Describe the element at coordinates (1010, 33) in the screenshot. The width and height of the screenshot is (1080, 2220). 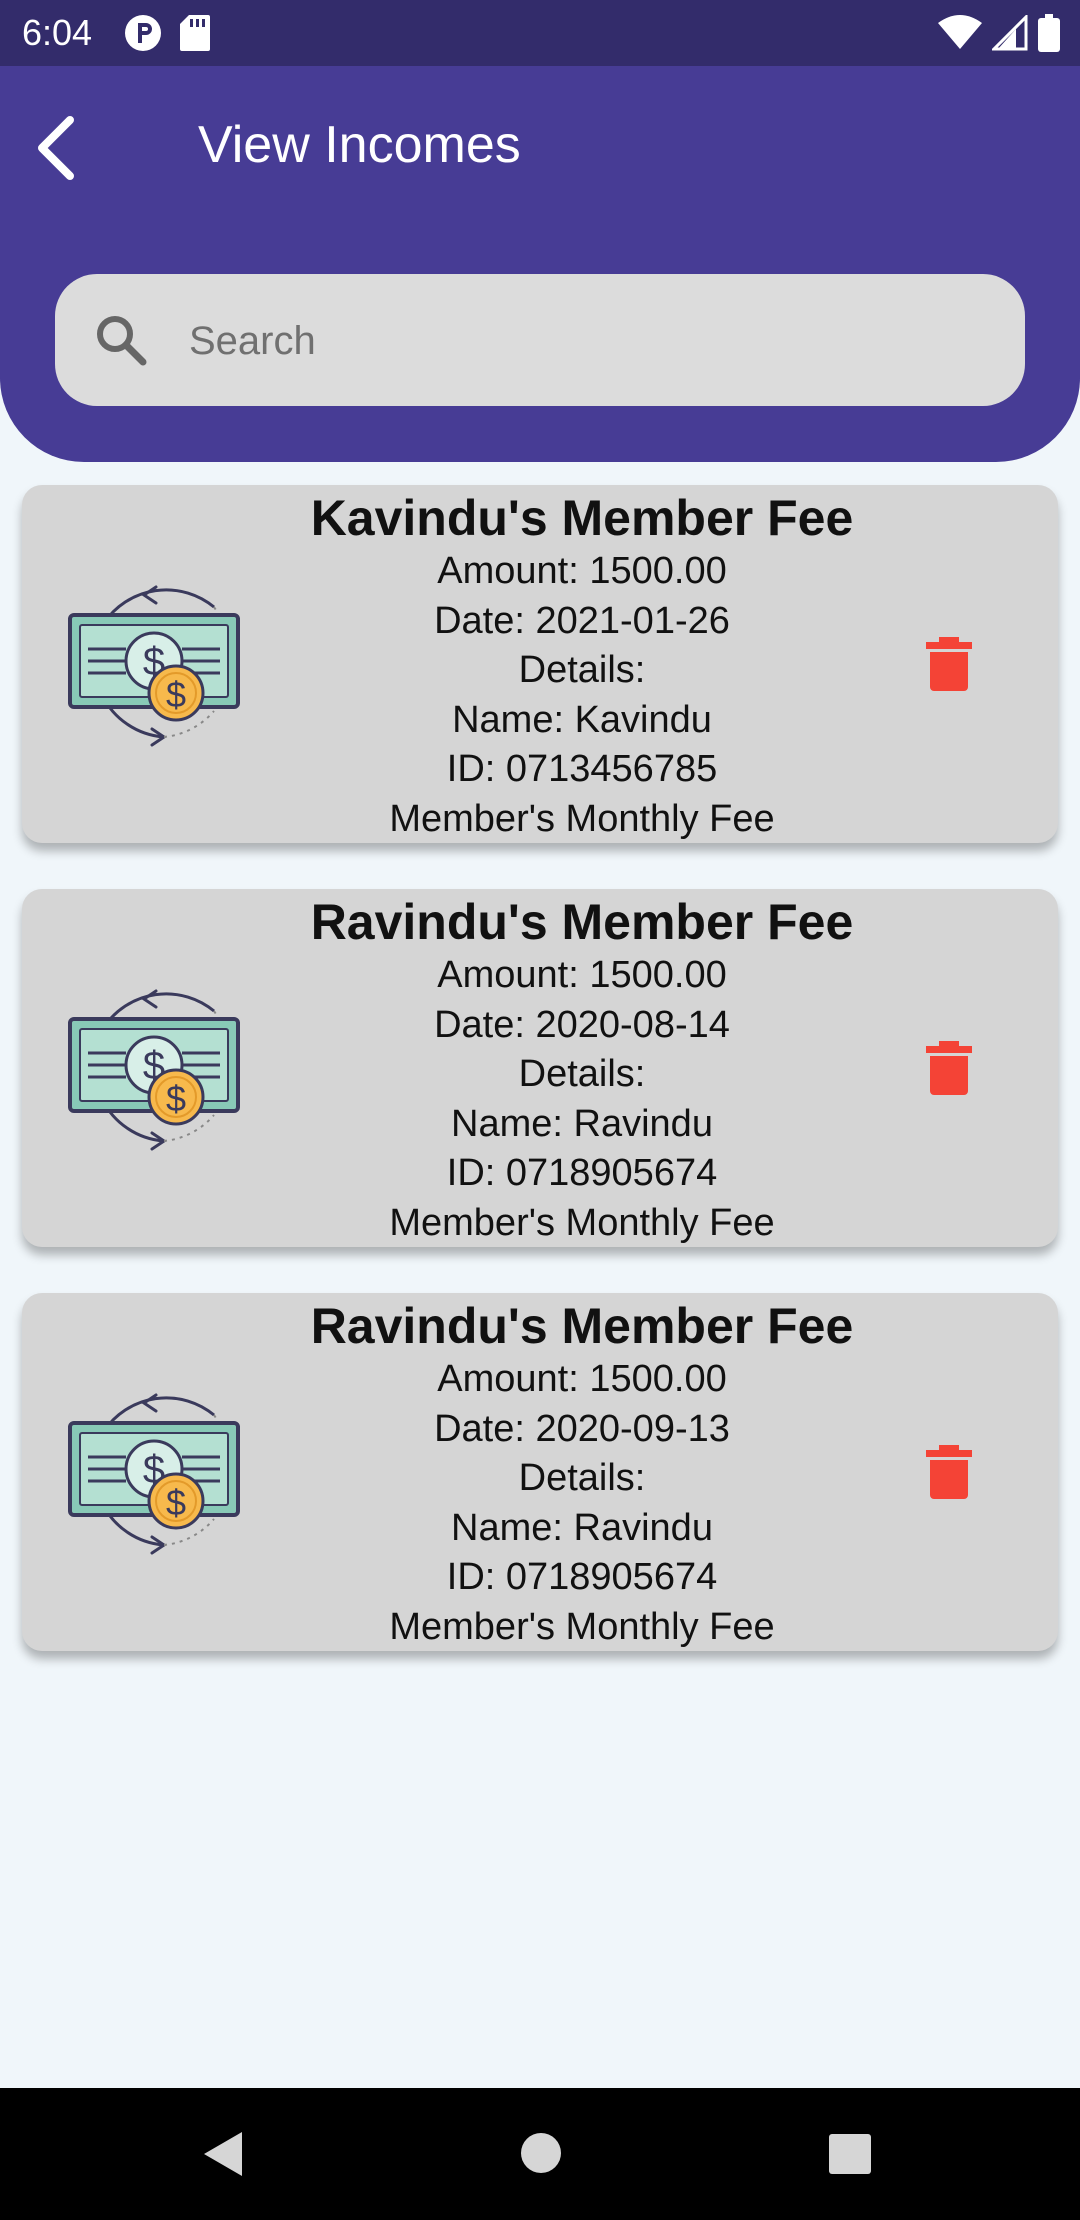
I see `signal-icon` at that location.